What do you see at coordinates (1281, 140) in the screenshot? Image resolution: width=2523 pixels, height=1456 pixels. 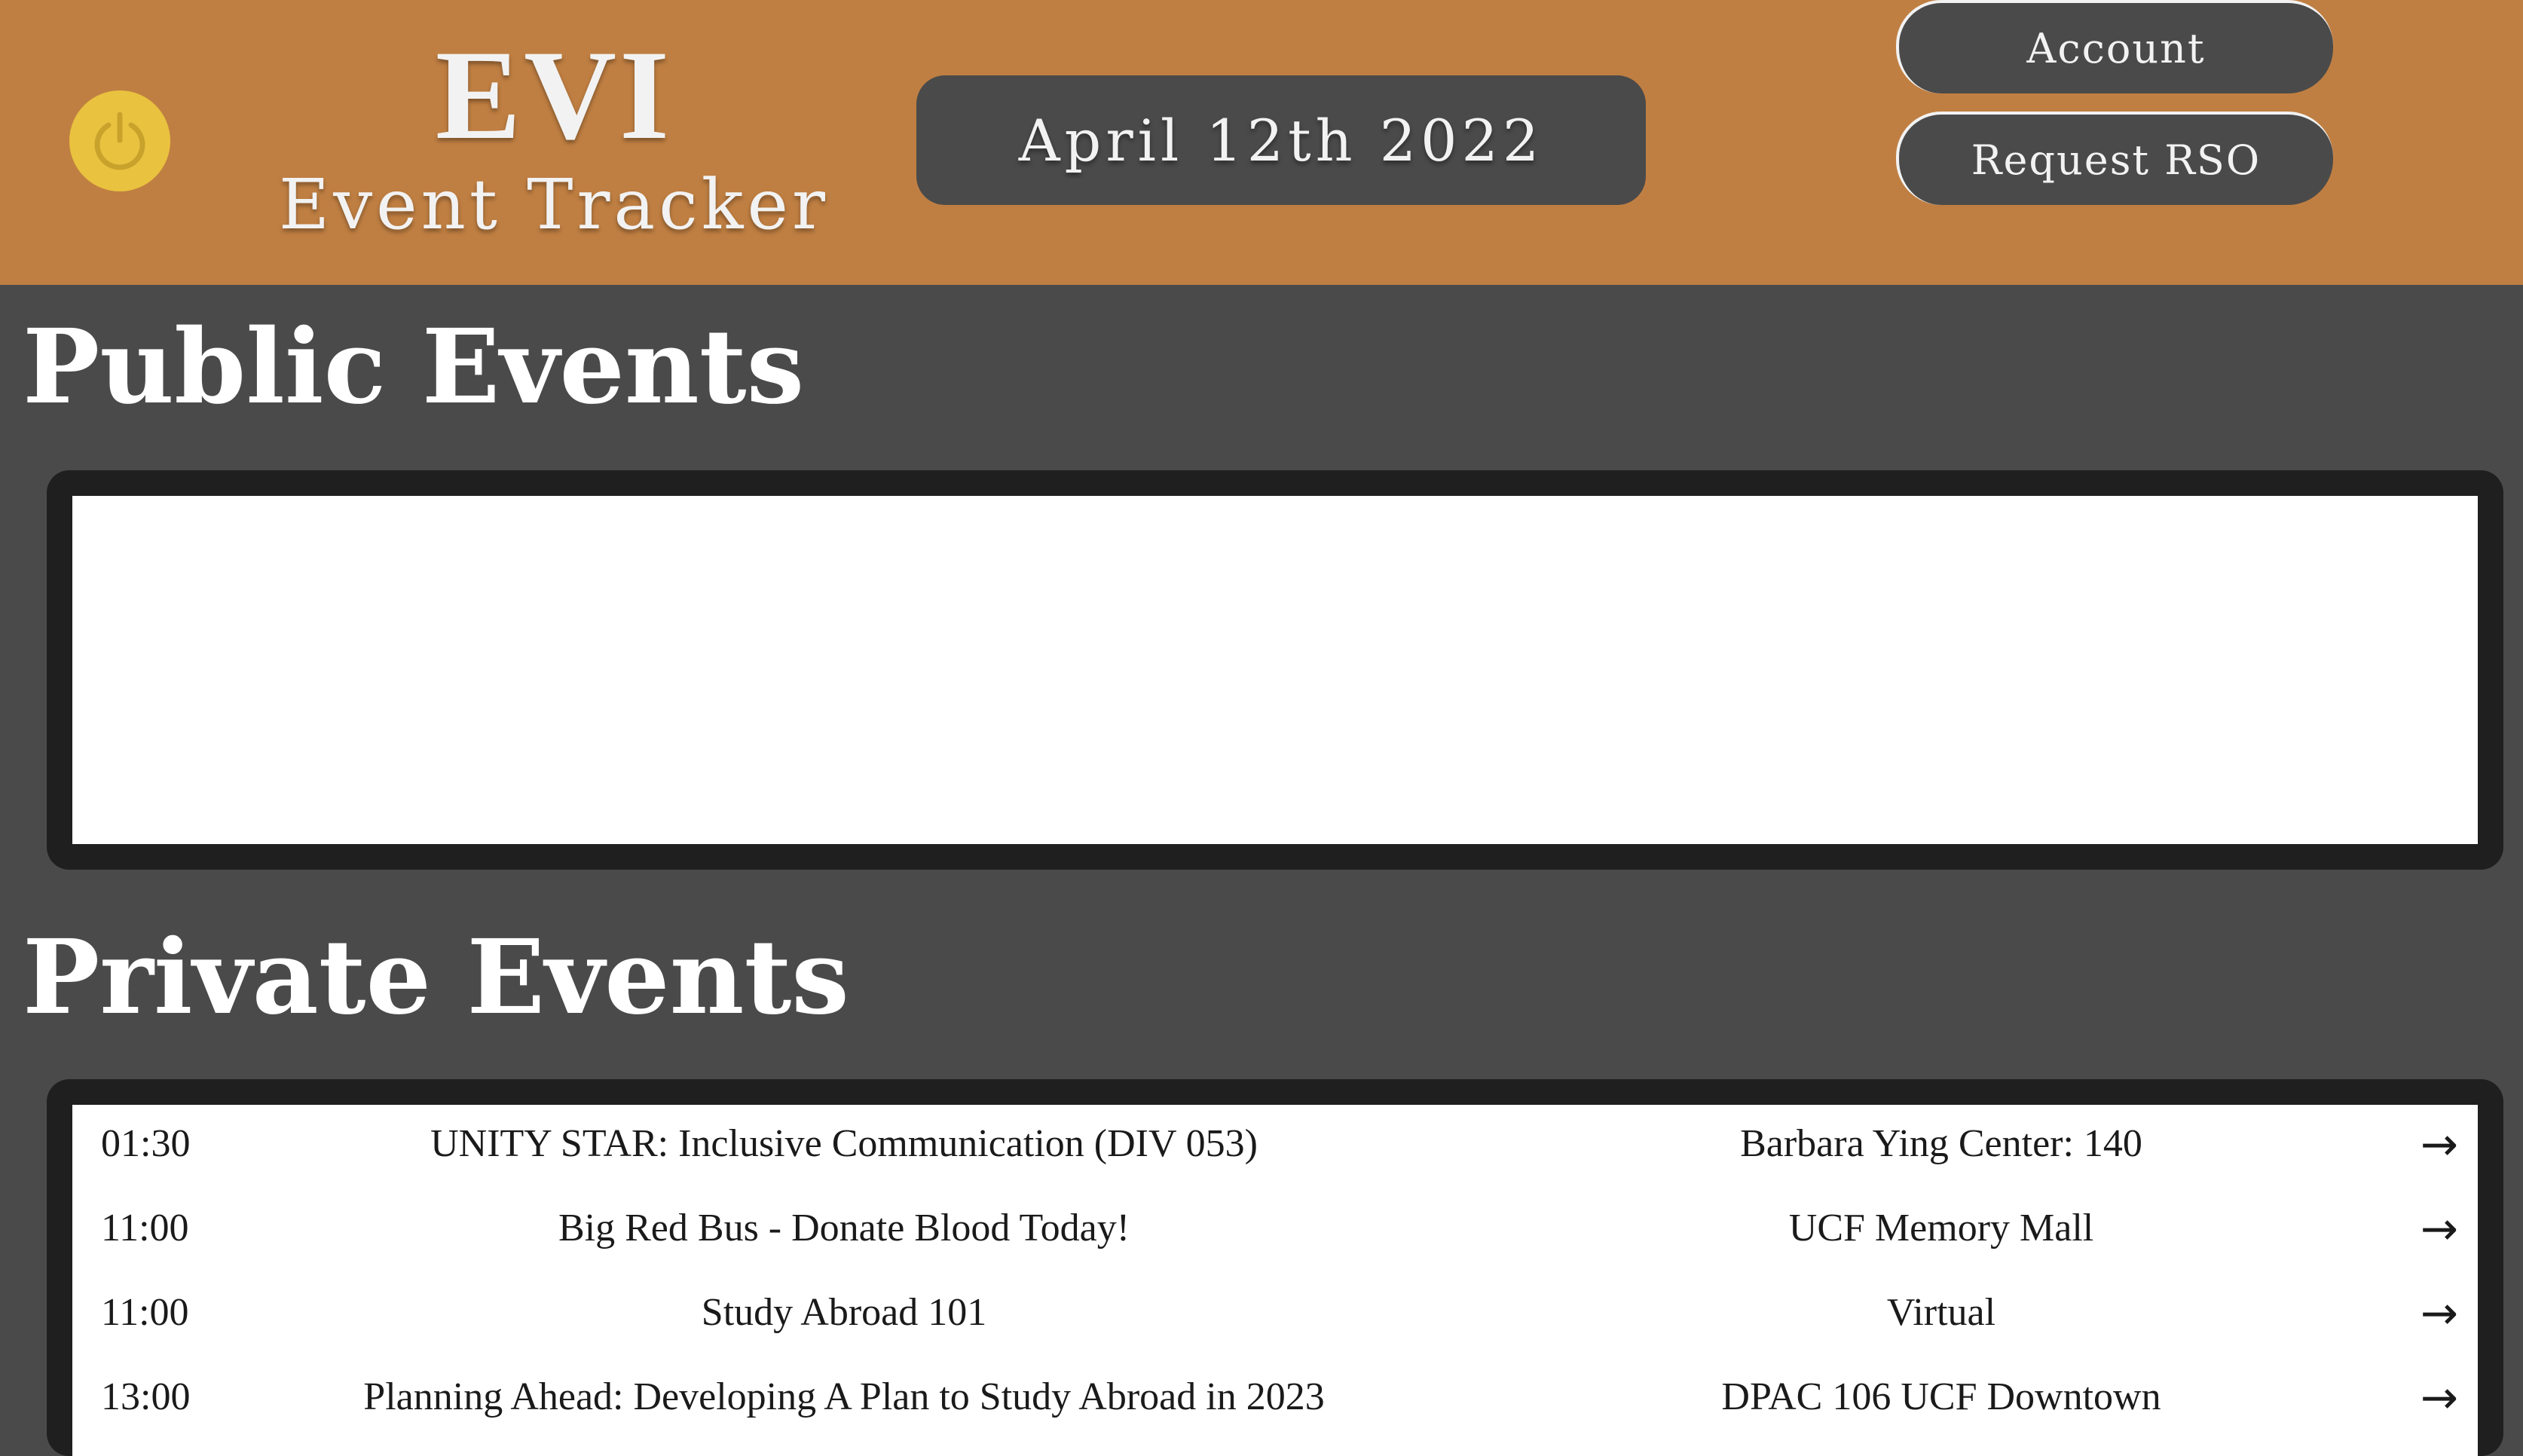 I see `current-date-display: April 12th 2022` at bounding box center [1281, 140].